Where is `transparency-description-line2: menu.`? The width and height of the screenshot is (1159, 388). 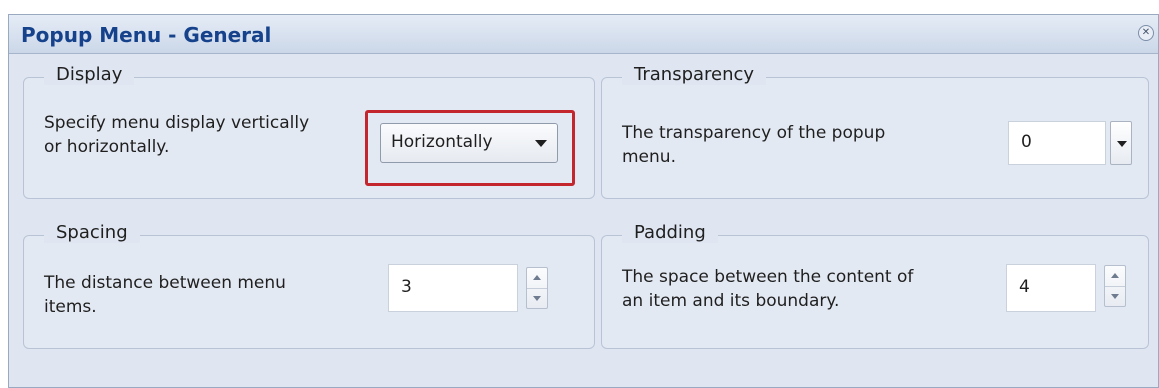
transparency-description-line2: menu. is located at coordinates (649, 157).